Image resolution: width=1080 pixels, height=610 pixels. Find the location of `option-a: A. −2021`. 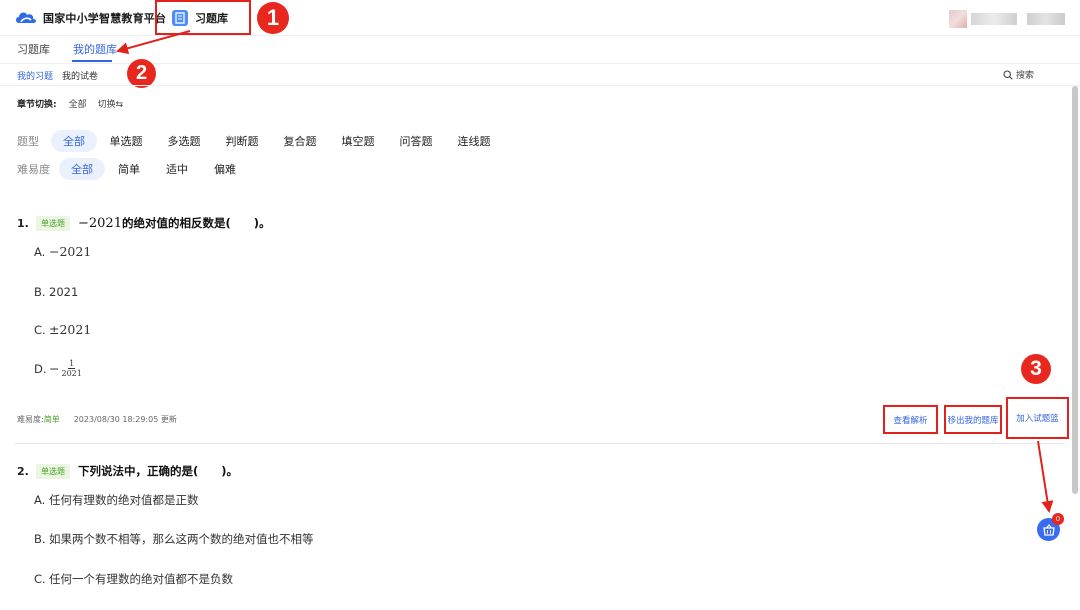

option-a: A. −2021 is located at coordinates (62, 251).